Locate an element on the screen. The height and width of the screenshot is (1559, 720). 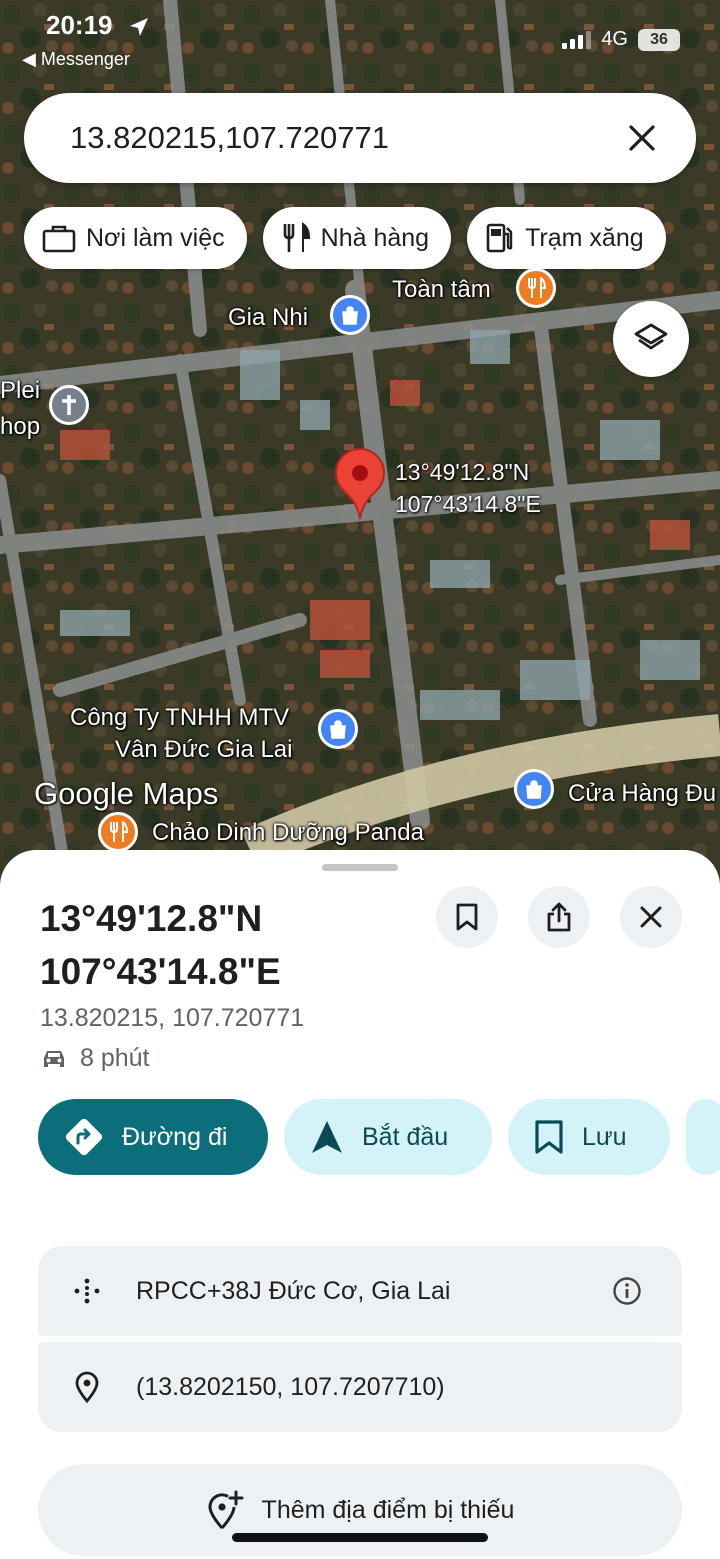
save-button: Lưu is located at coordinates (589, 1137).